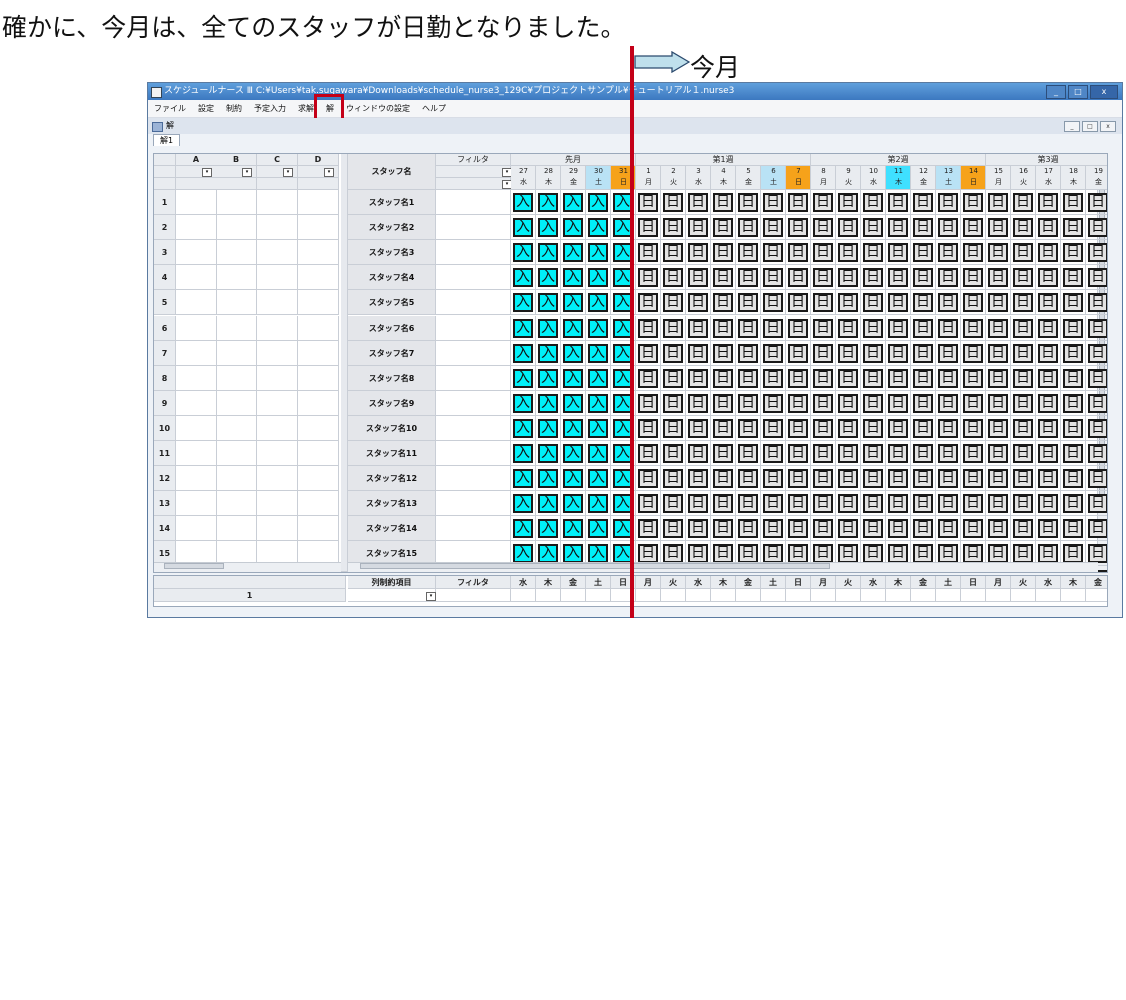 The height and width of the screenshot is (1000, 1126). Describe the element at coordinates (473, 184) in the screenshot. I see `filter-dropdown-cell` at that location.